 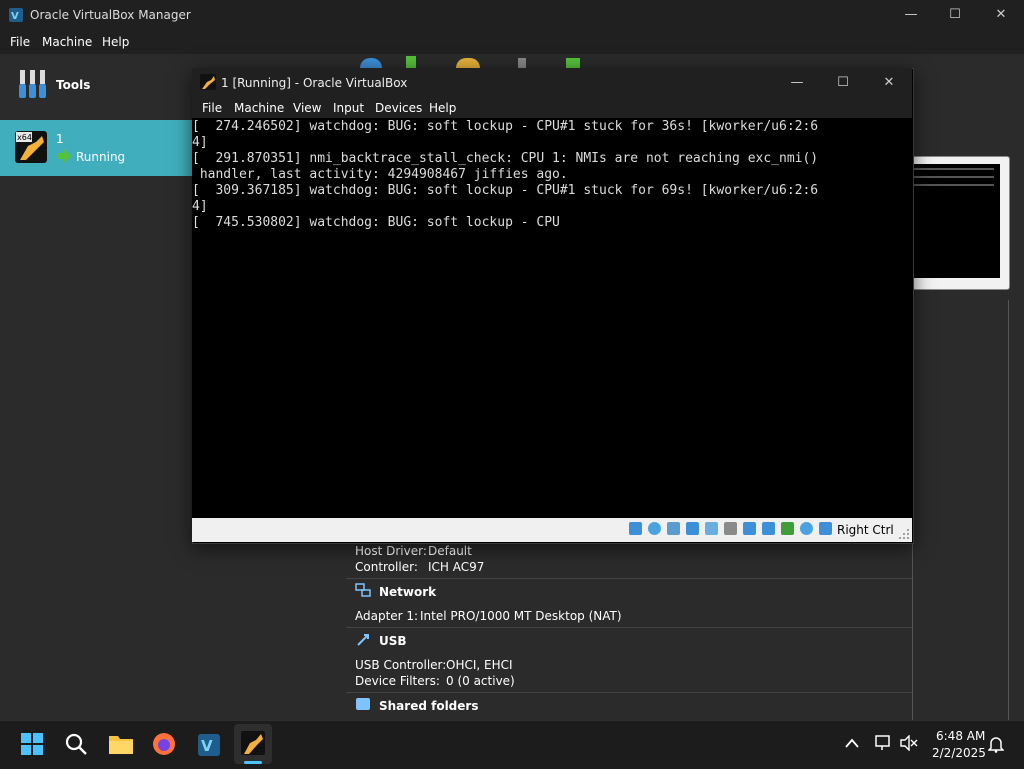 What do you see at coordinates (386, 567) in the screenshot?
I see `audio-controller-label: Controller:` at bounding box center [386, 567].